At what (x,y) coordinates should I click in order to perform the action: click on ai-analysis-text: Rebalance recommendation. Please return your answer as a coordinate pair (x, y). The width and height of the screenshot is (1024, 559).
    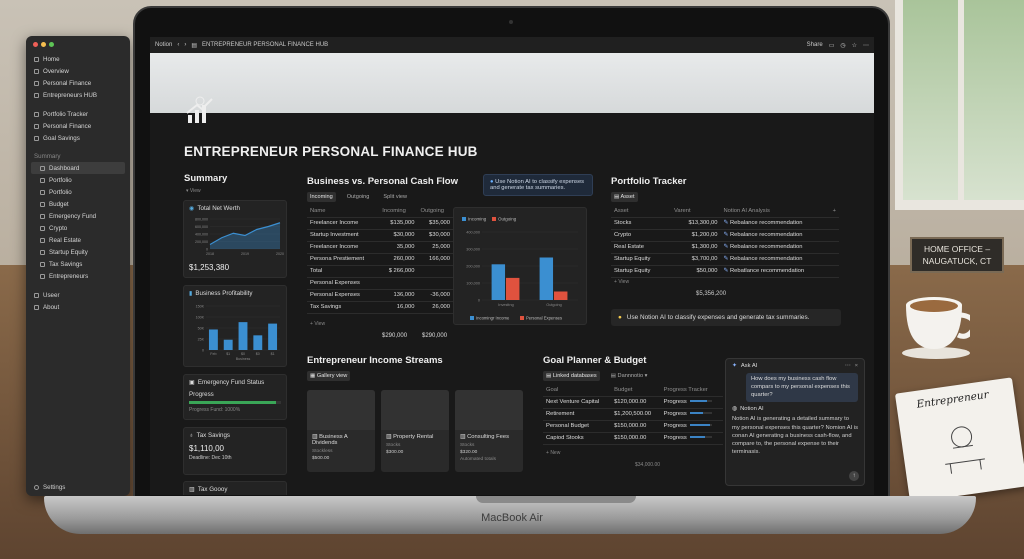
    Looking at the image, I should click on (766, 235).